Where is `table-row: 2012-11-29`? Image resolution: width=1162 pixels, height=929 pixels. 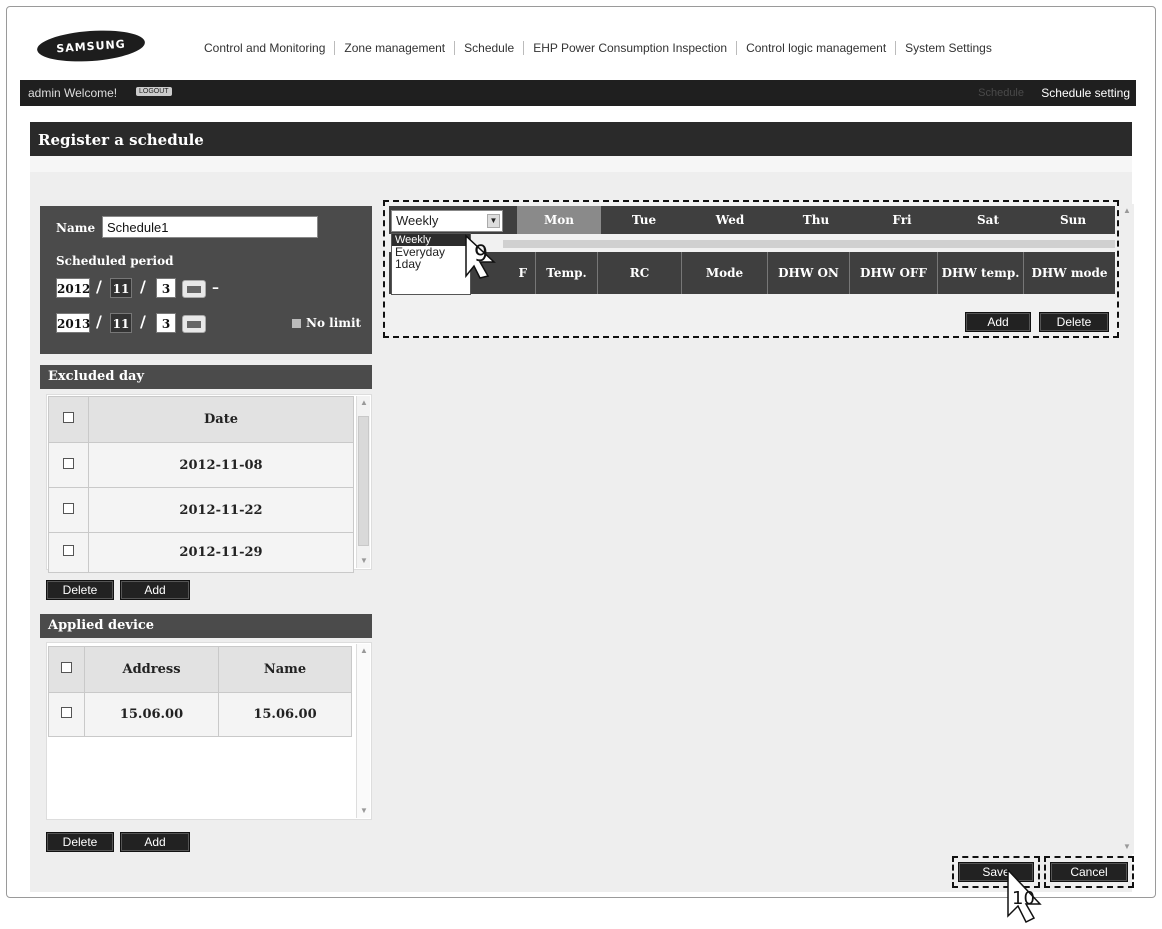
table-row: 2012-11-29 is located at coordinates (201, 552).